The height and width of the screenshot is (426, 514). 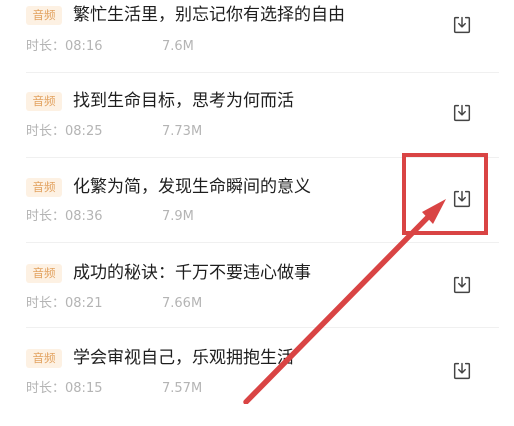 I want to click on duration-value: 08:36, so click(x=84, y=216).